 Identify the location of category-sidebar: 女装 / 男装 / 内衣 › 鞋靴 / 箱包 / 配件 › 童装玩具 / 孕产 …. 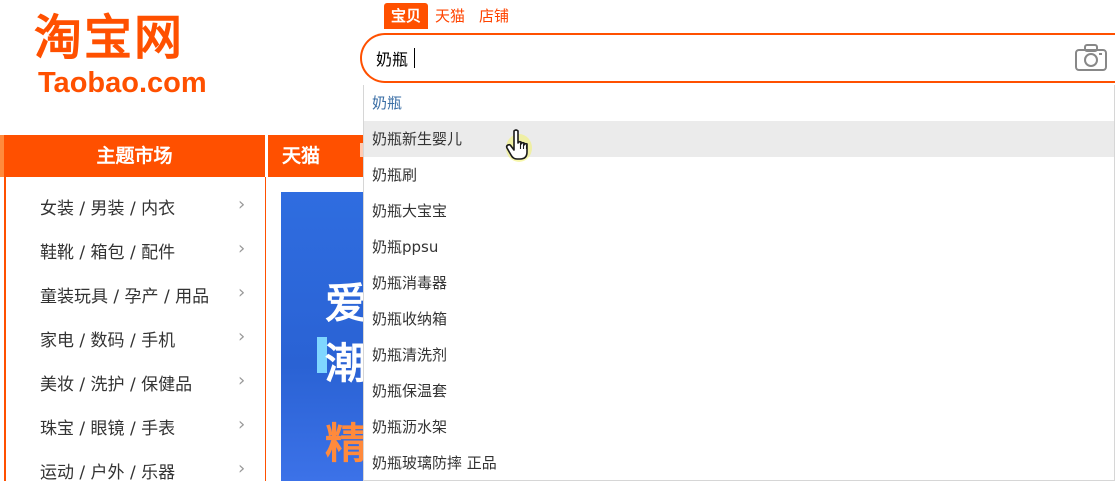
(135, 330).